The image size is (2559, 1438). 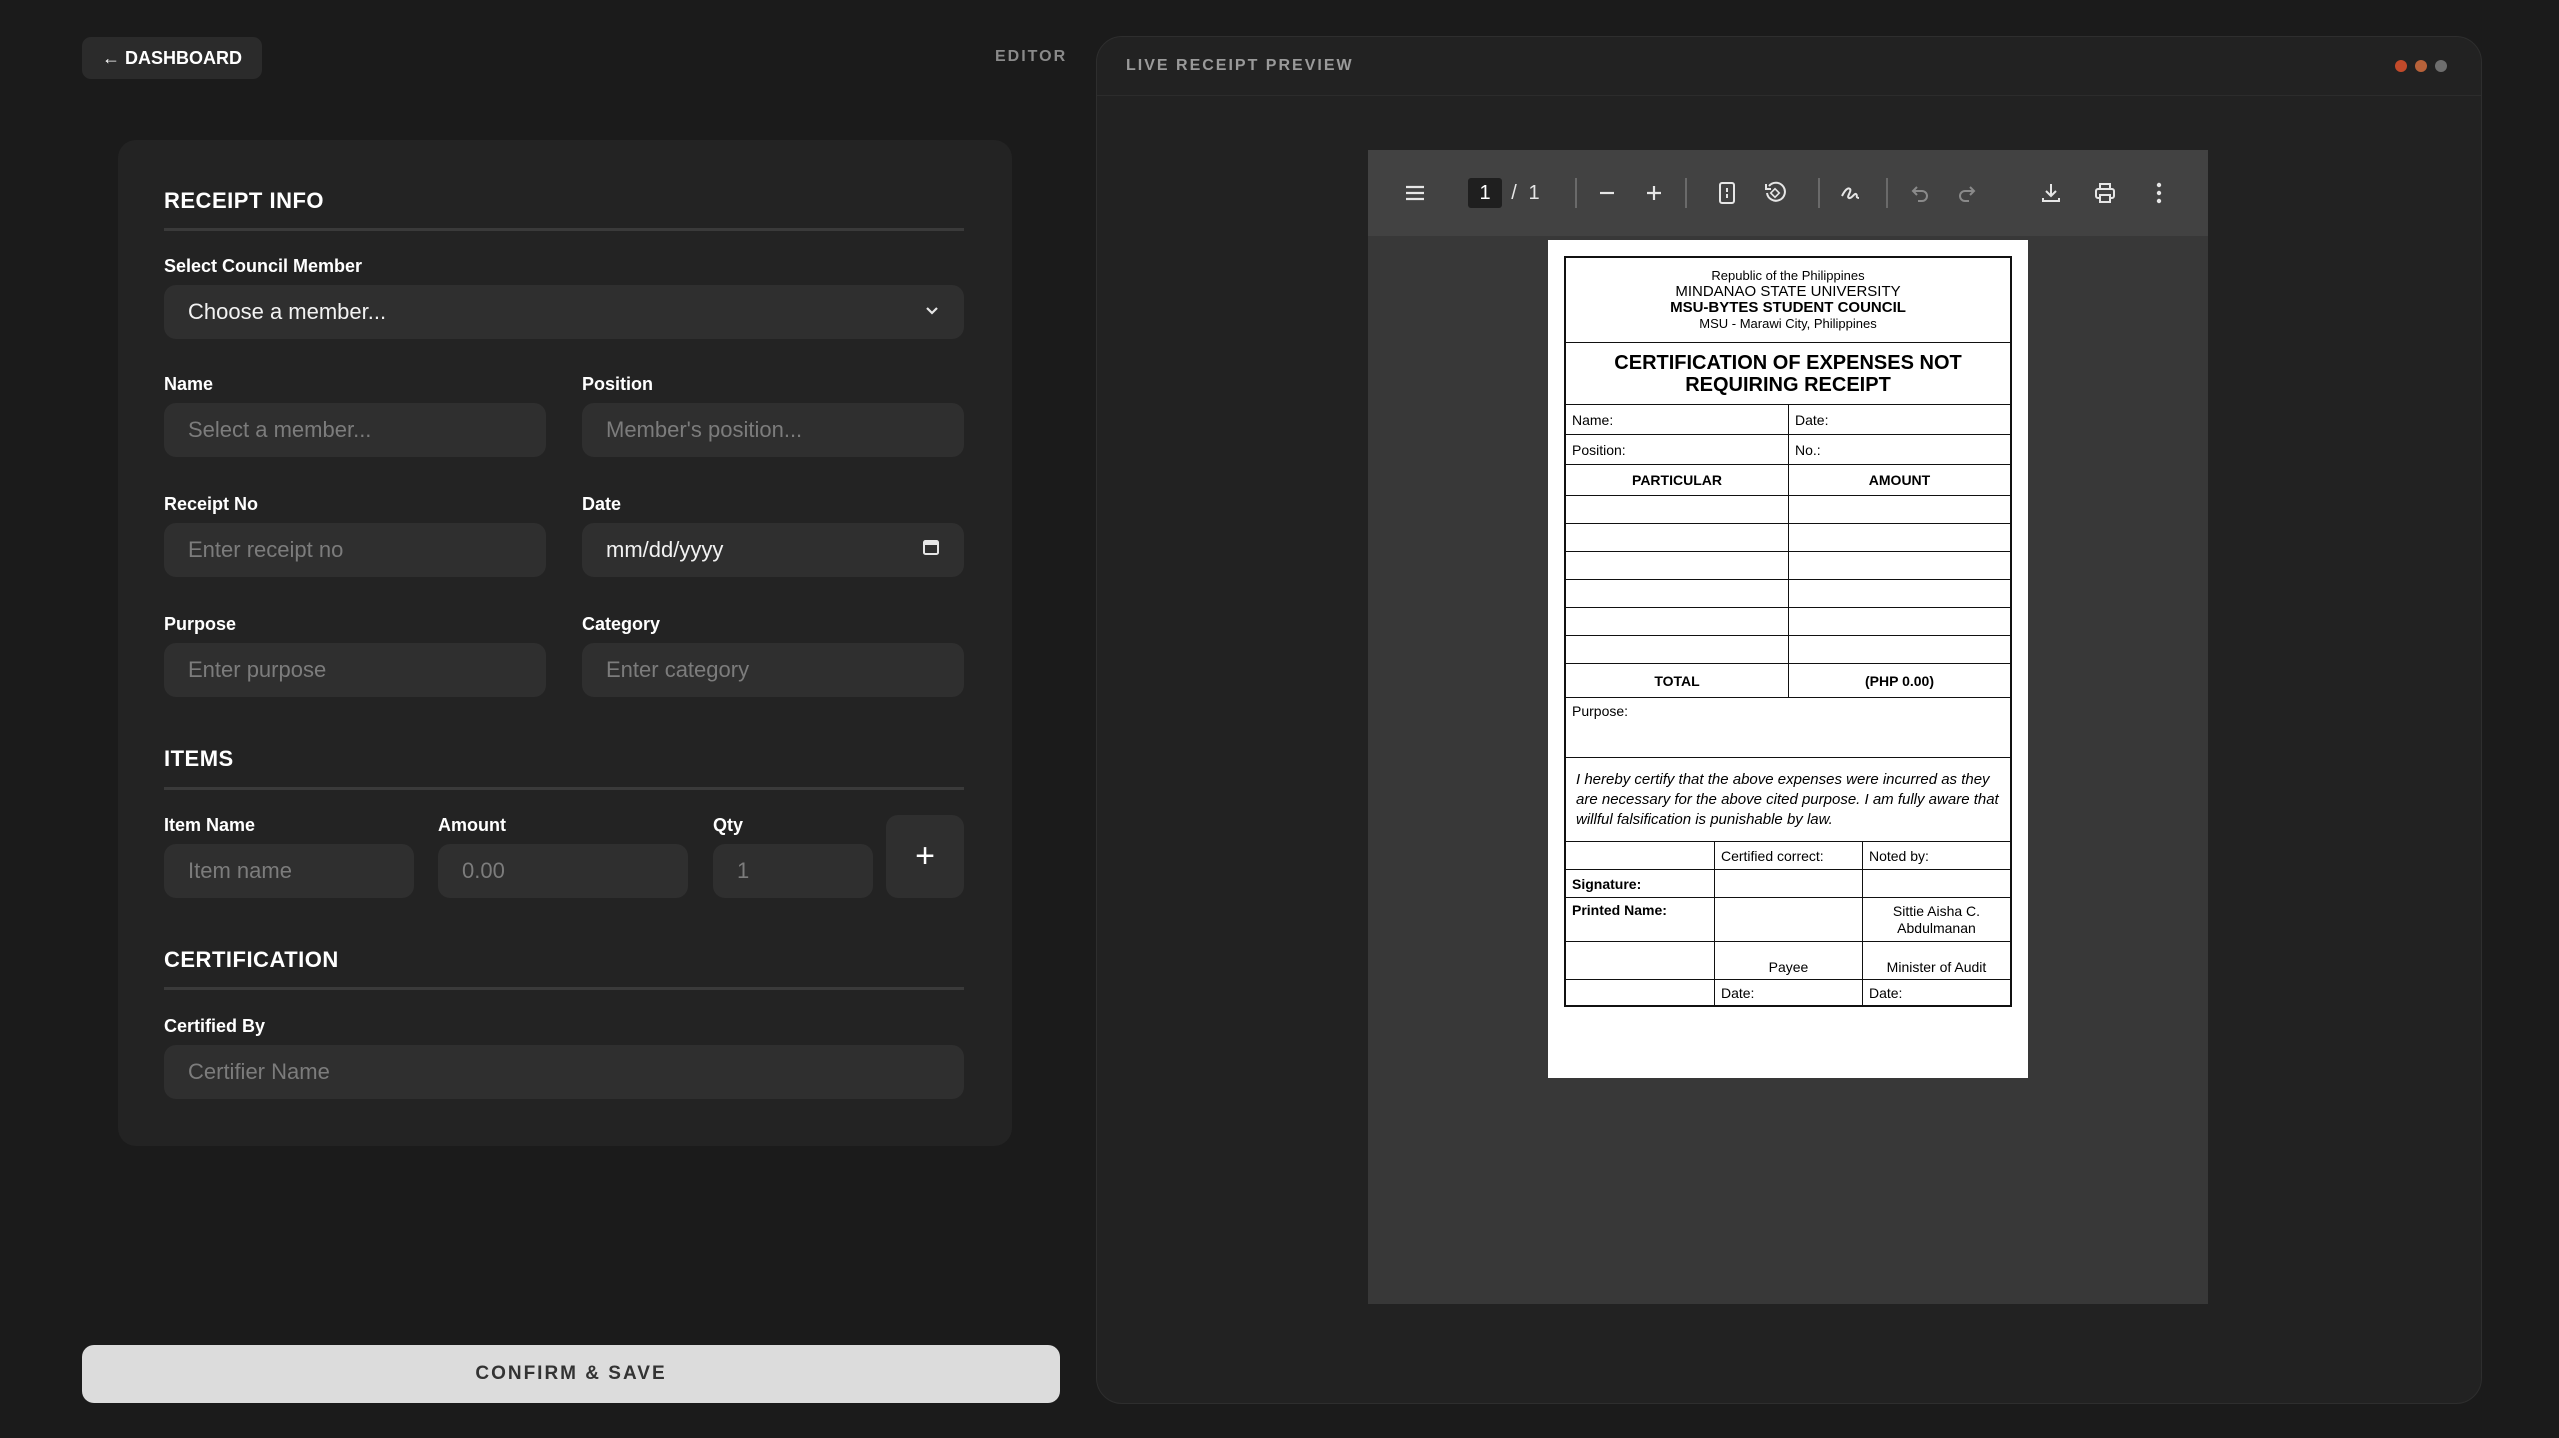 What do you see at coordinates (1593, 419) in the screenshot?
I see `doc-name-label: Name:` at bounding box center [1593, 419].